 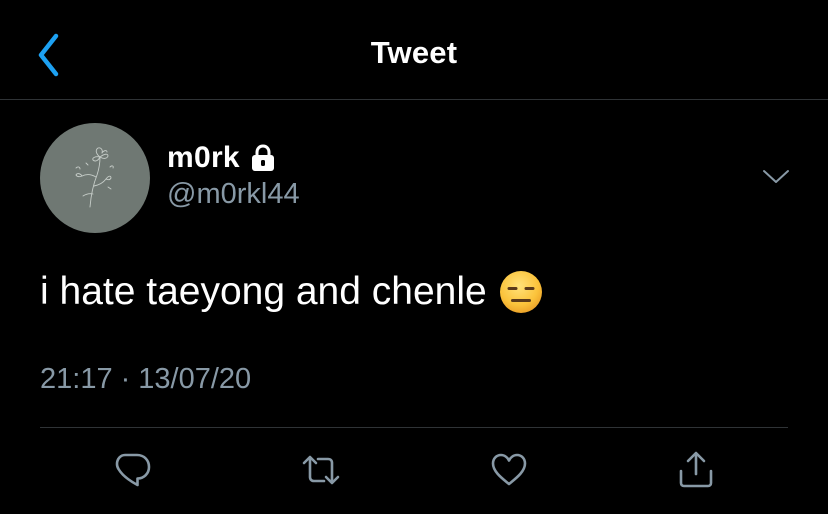 I want to click on tweet-options-button, so click(x=776, y=177).